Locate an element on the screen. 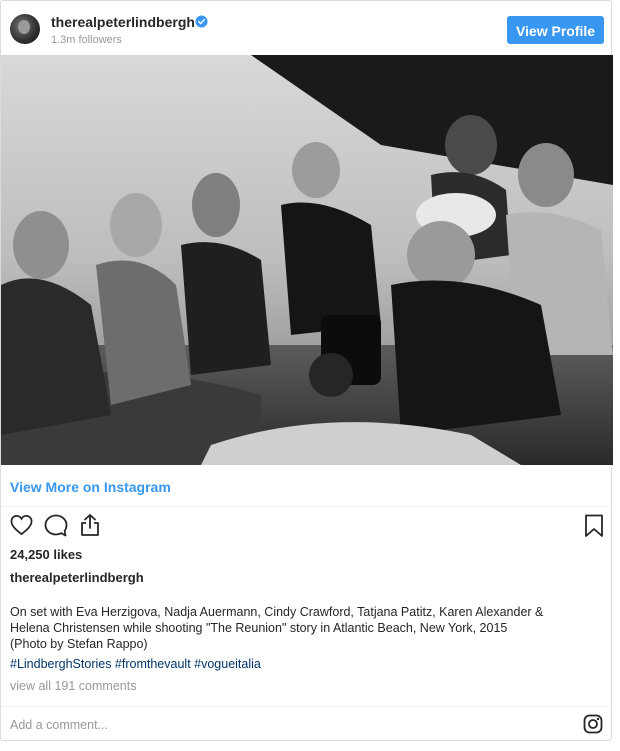 This screenshot has height=751, width=620. caption-username: therealpeterlindbergh is located at coordinates (77, 577).